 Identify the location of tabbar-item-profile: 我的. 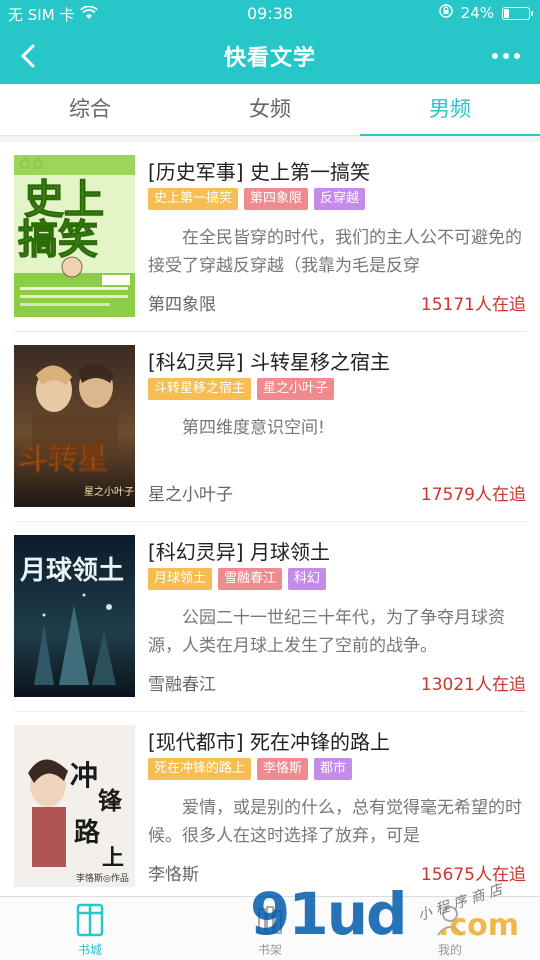
(450, 928).